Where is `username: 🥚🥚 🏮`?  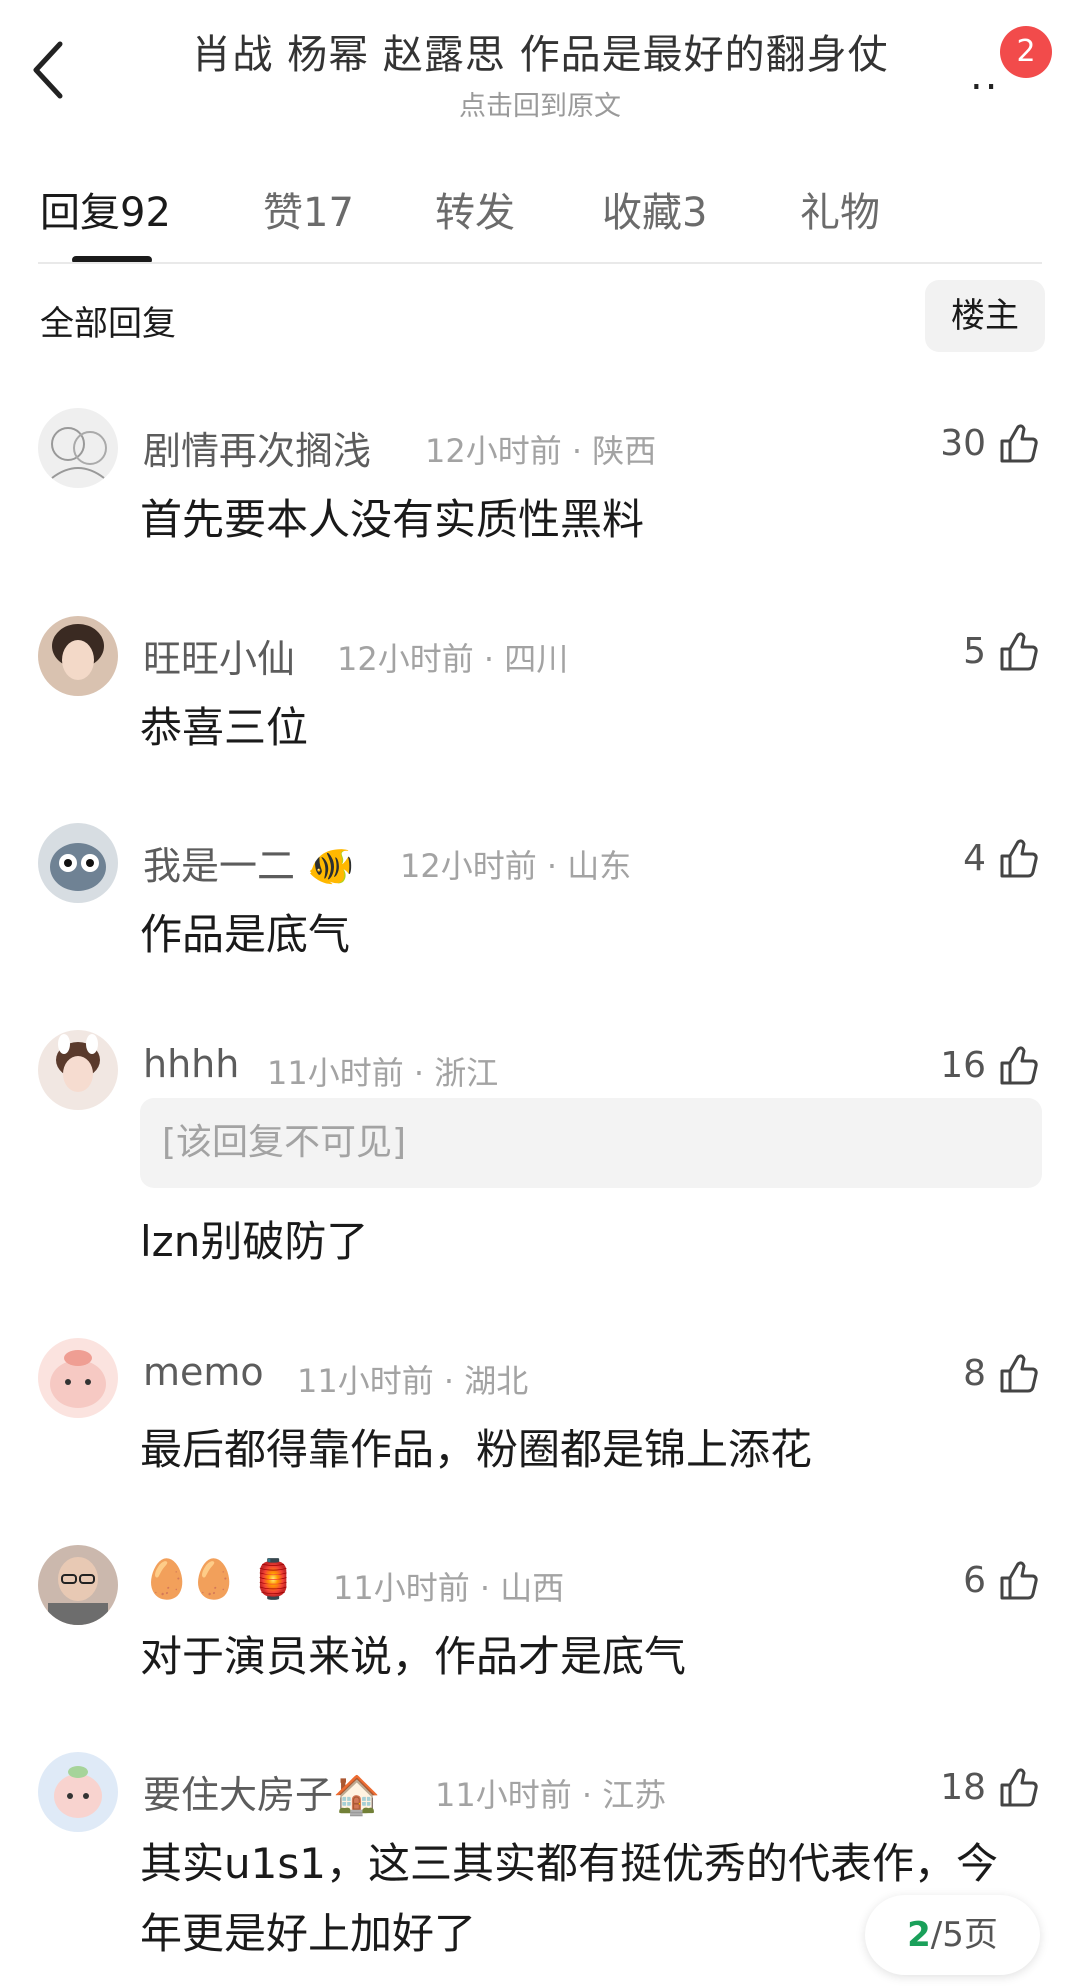 username: 🥚🥚 🏮 is located at coordinates (220, 1579).